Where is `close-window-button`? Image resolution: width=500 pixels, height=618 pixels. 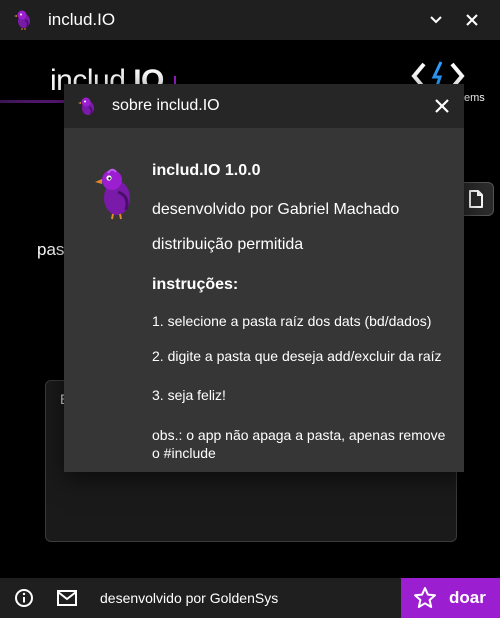
close-window-button is located at coordinates (472, 20).